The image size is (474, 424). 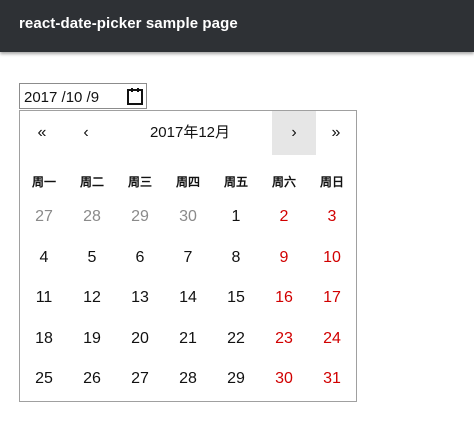 What do you see at coordinates (188, 298) in the screenshot?
I see `day-tile: 14` at bounding box center [188, 298].